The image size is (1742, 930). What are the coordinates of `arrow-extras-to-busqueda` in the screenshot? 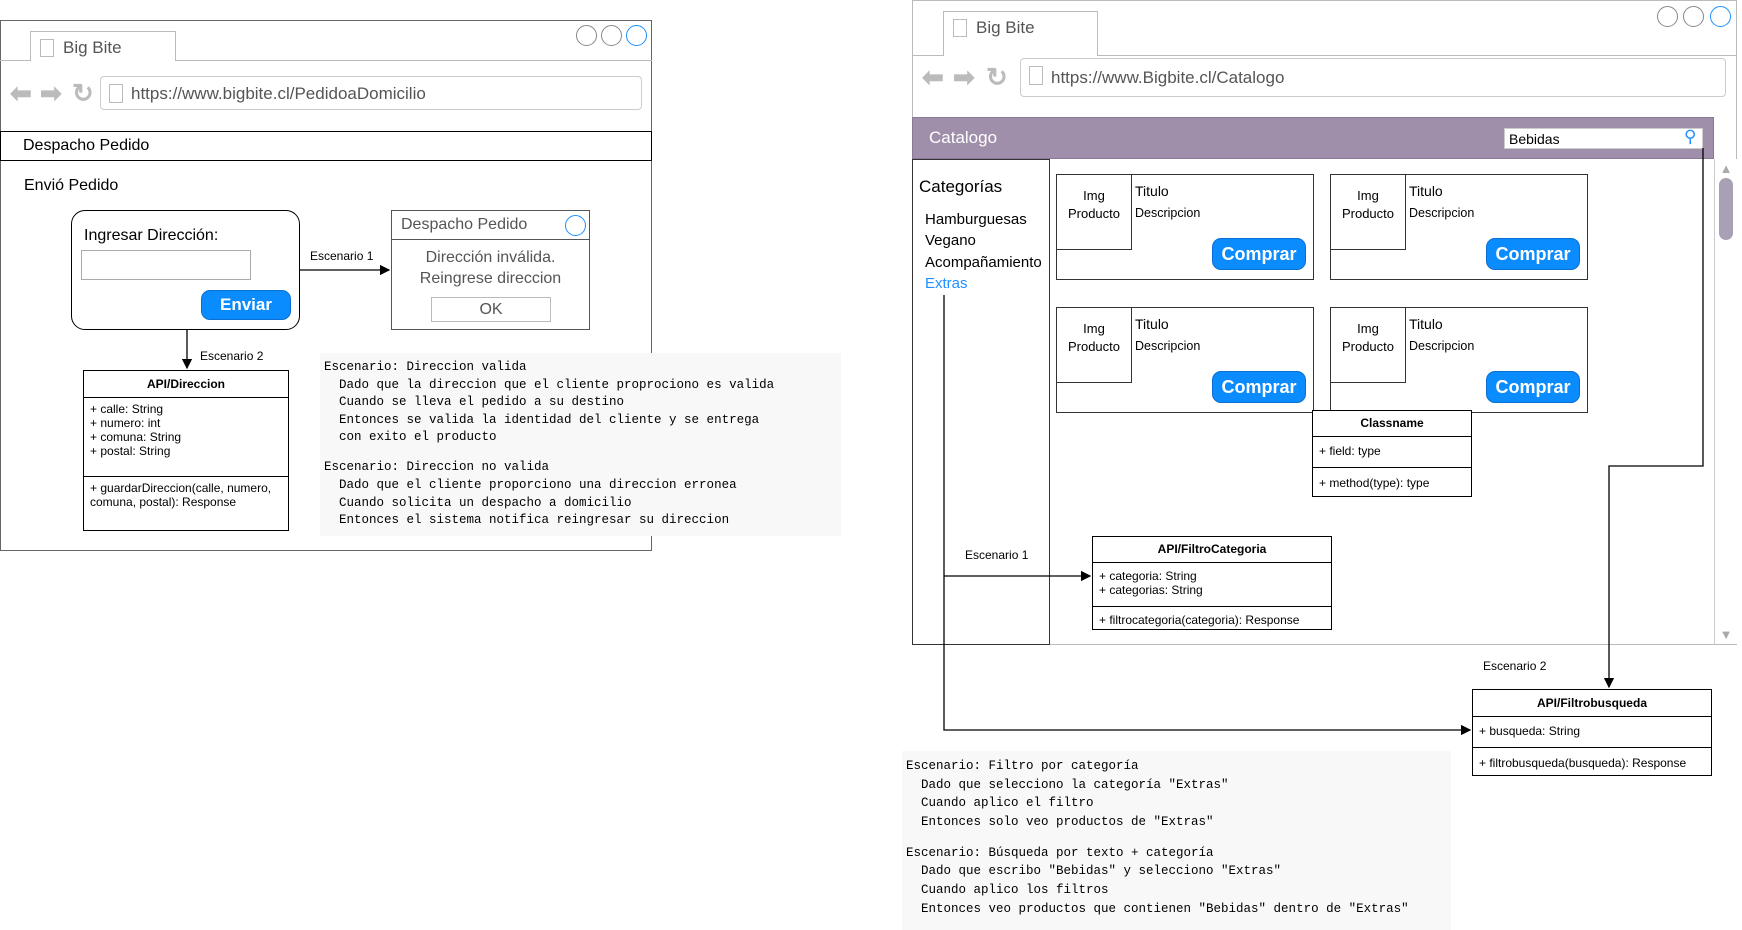 It's located at (1207, 515).